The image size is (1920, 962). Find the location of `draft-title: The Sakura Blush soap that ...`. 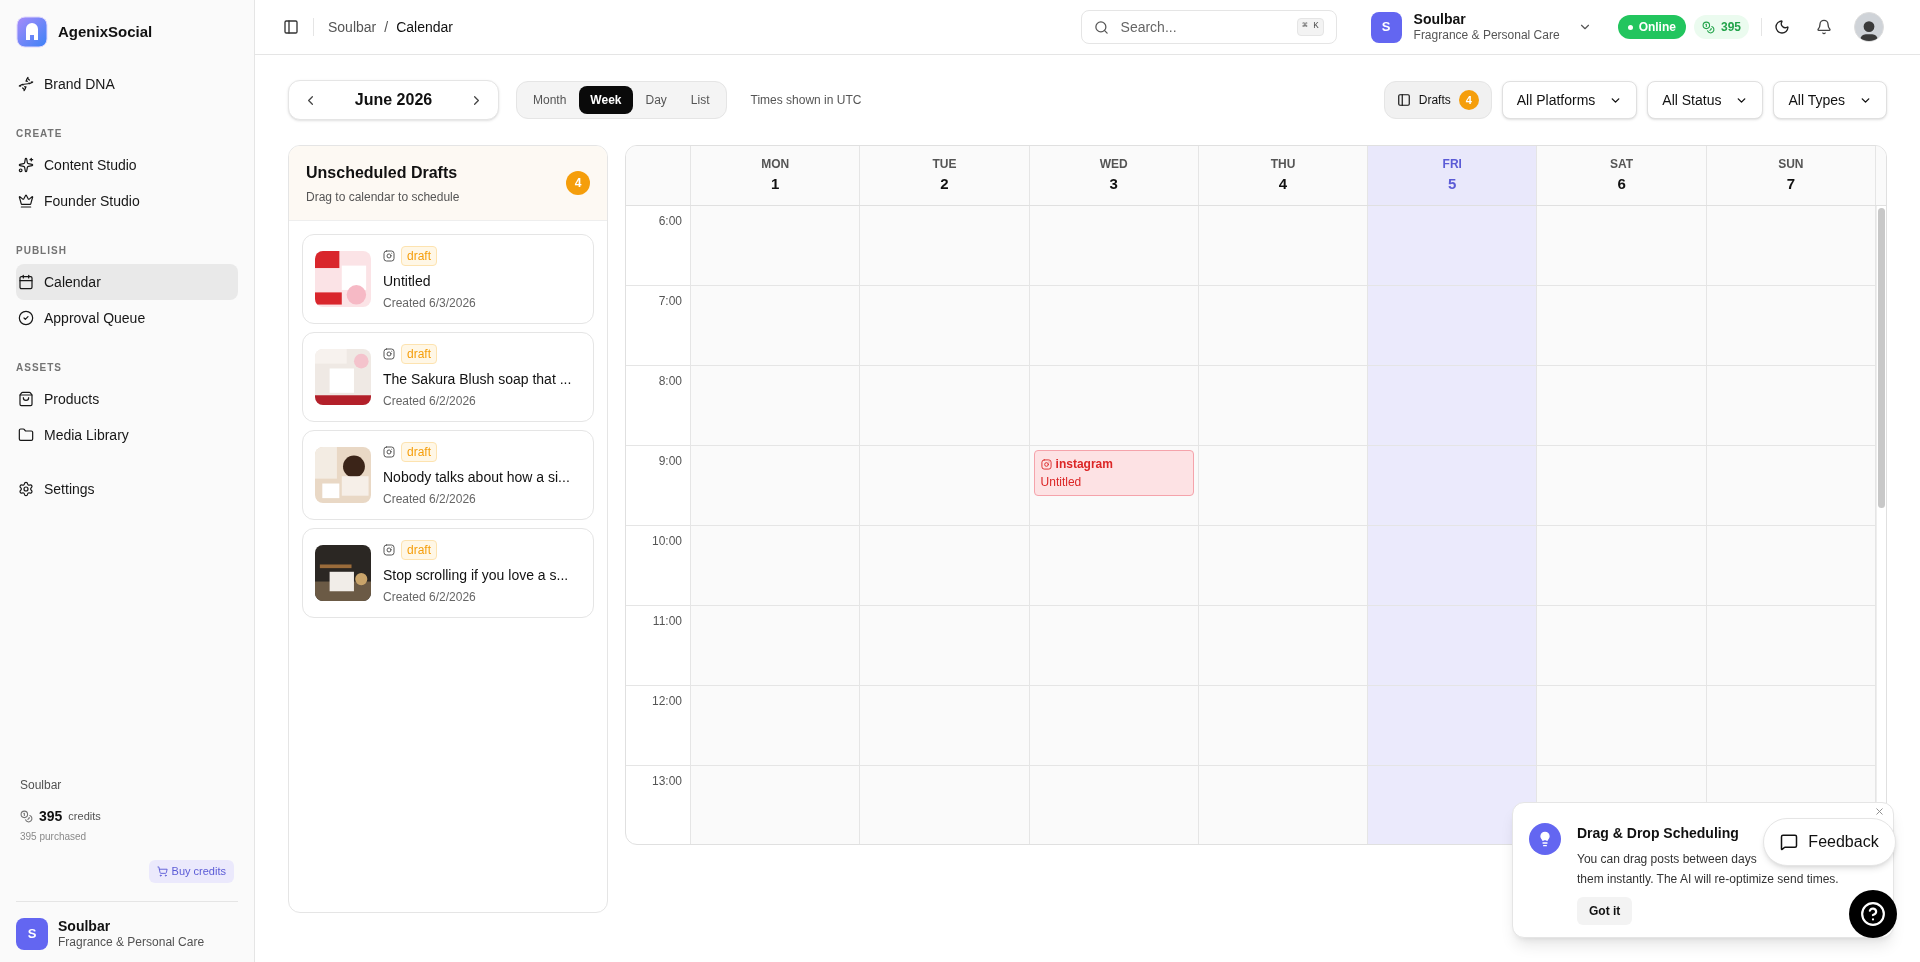

draft-title: The Sakura Blush soap that ... is located at coordinates (477, 379).